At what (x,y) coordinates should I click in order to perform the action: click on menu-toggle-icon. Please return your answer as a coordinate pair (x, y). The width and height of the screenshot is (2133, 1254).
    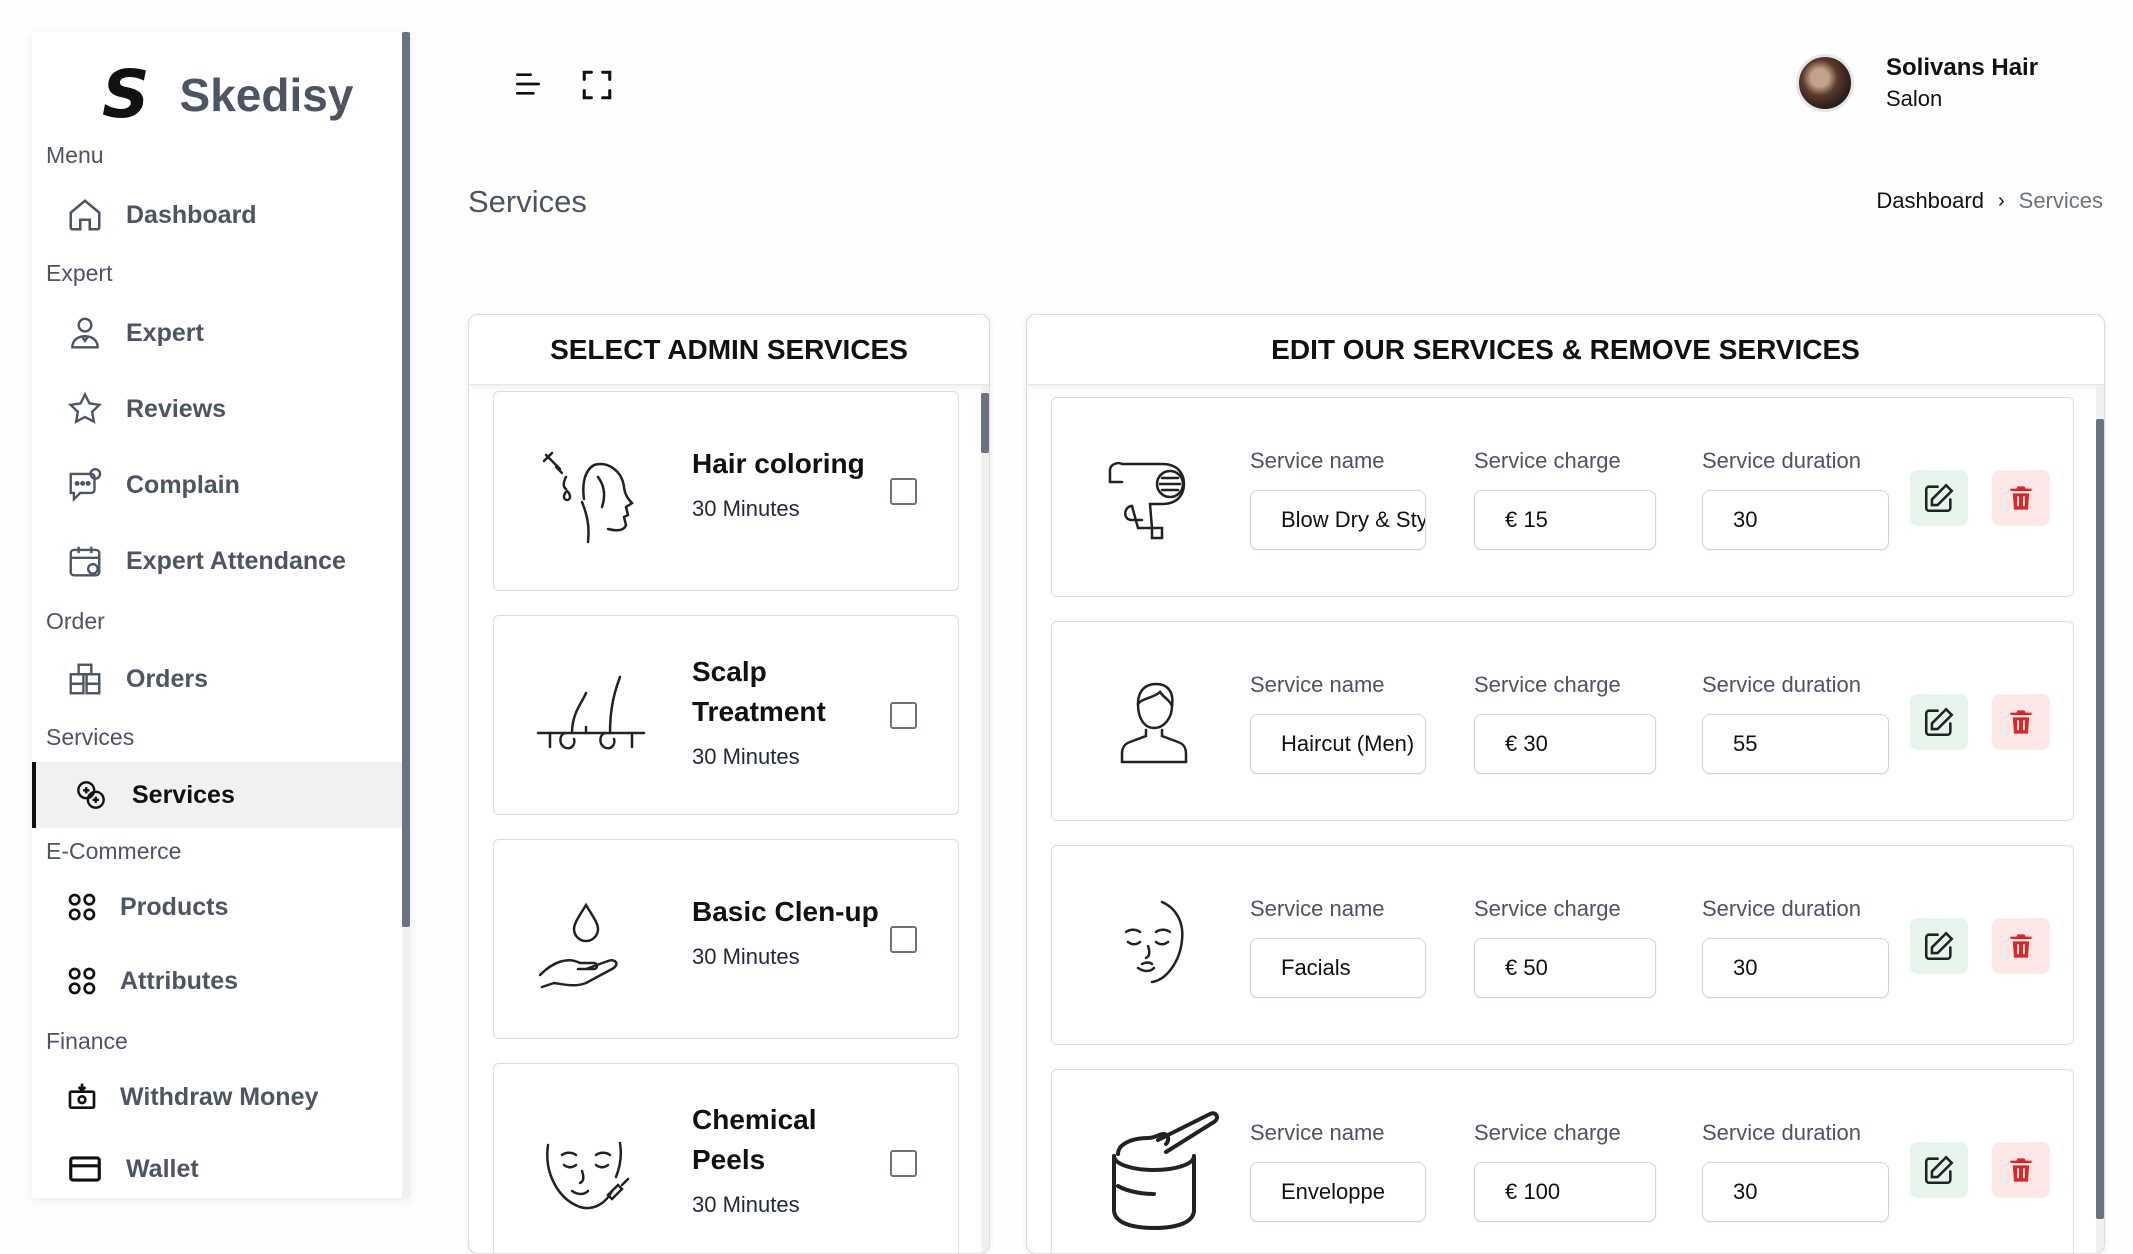
    Looking at the image, I should click on (528, 84).